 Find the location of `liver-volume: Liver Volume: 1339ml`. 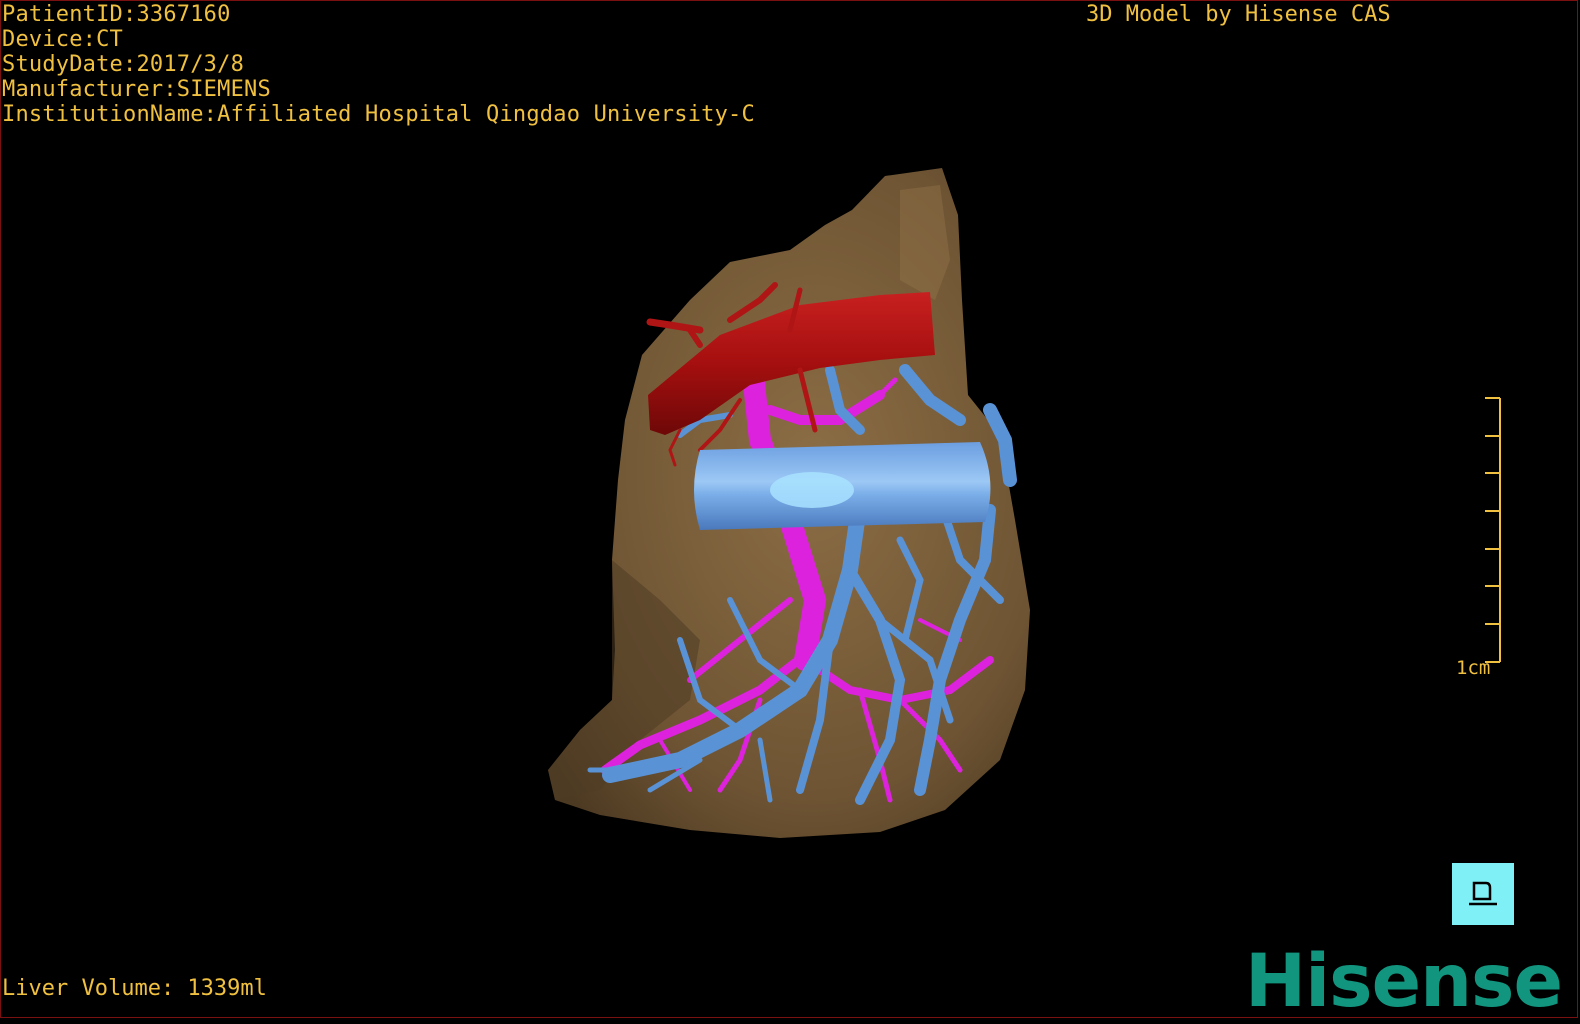

liver-volume: Liver Volume: 1339ml is located at coordinates (134, 988).